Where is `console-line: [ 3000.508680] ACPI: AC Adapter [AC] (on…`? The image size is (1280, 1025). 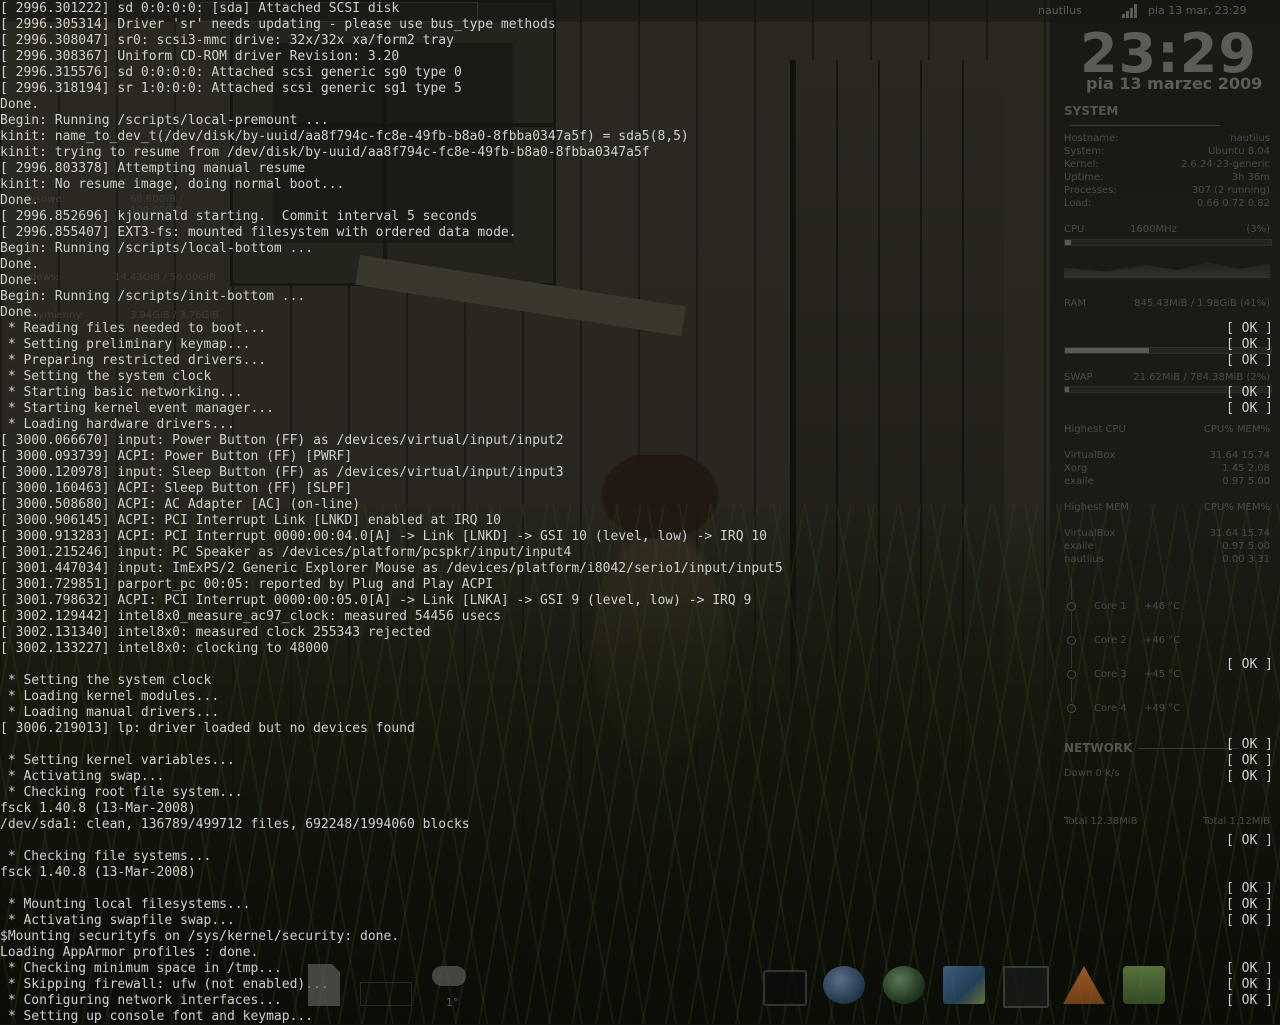 console-line: [ 3000.508680] ACPI: AC Adapter [AC] (on… is located at coordinates (180, 504).